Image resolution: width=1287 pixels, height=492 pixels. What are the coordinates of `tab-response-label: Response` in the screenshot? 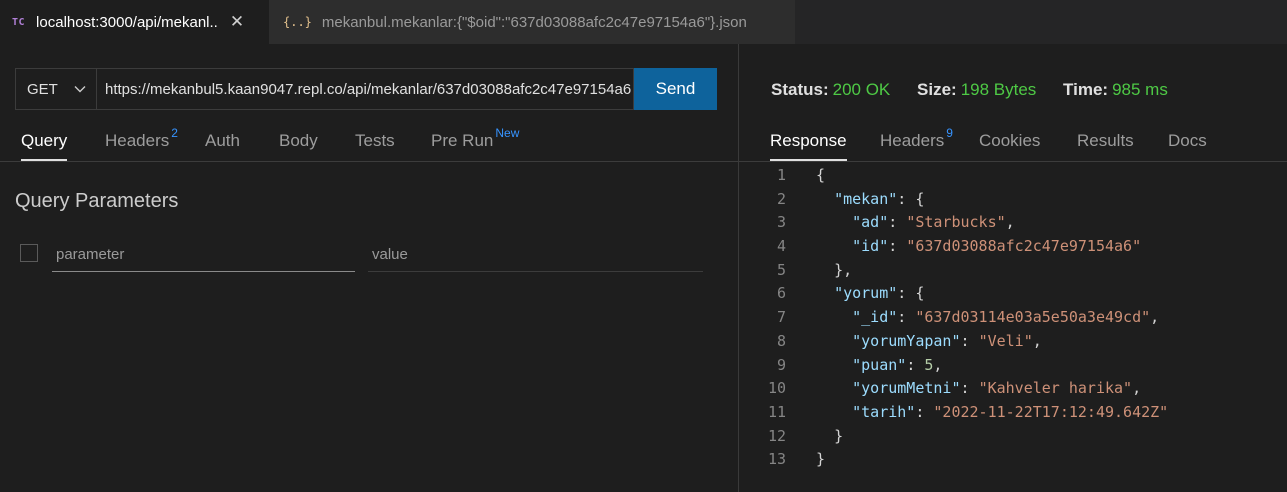 It's located at (808, 140).